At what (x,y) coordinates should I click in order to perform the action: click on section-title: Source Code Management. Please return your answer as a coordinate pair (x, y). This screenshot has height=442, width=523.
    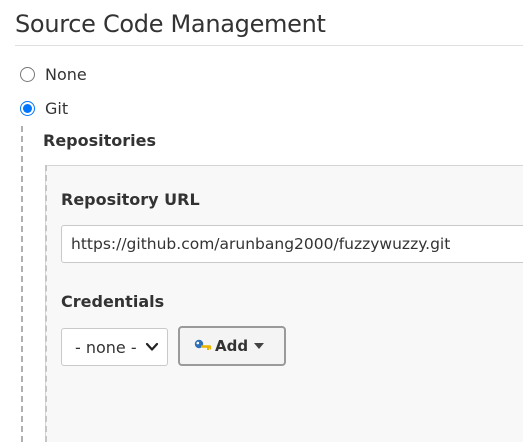
    Looking at the image, I should click on (170, 24).